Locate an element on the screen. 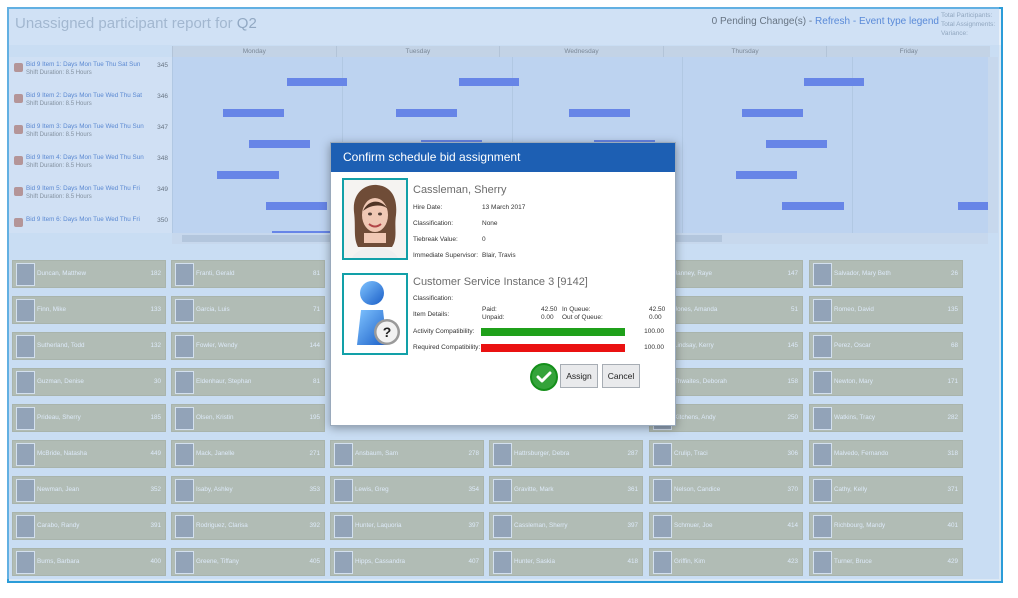 This screenshot has height=598, width=1018. required-compatibility-label: Required Compatibility: is located at coordinates (447, 347).